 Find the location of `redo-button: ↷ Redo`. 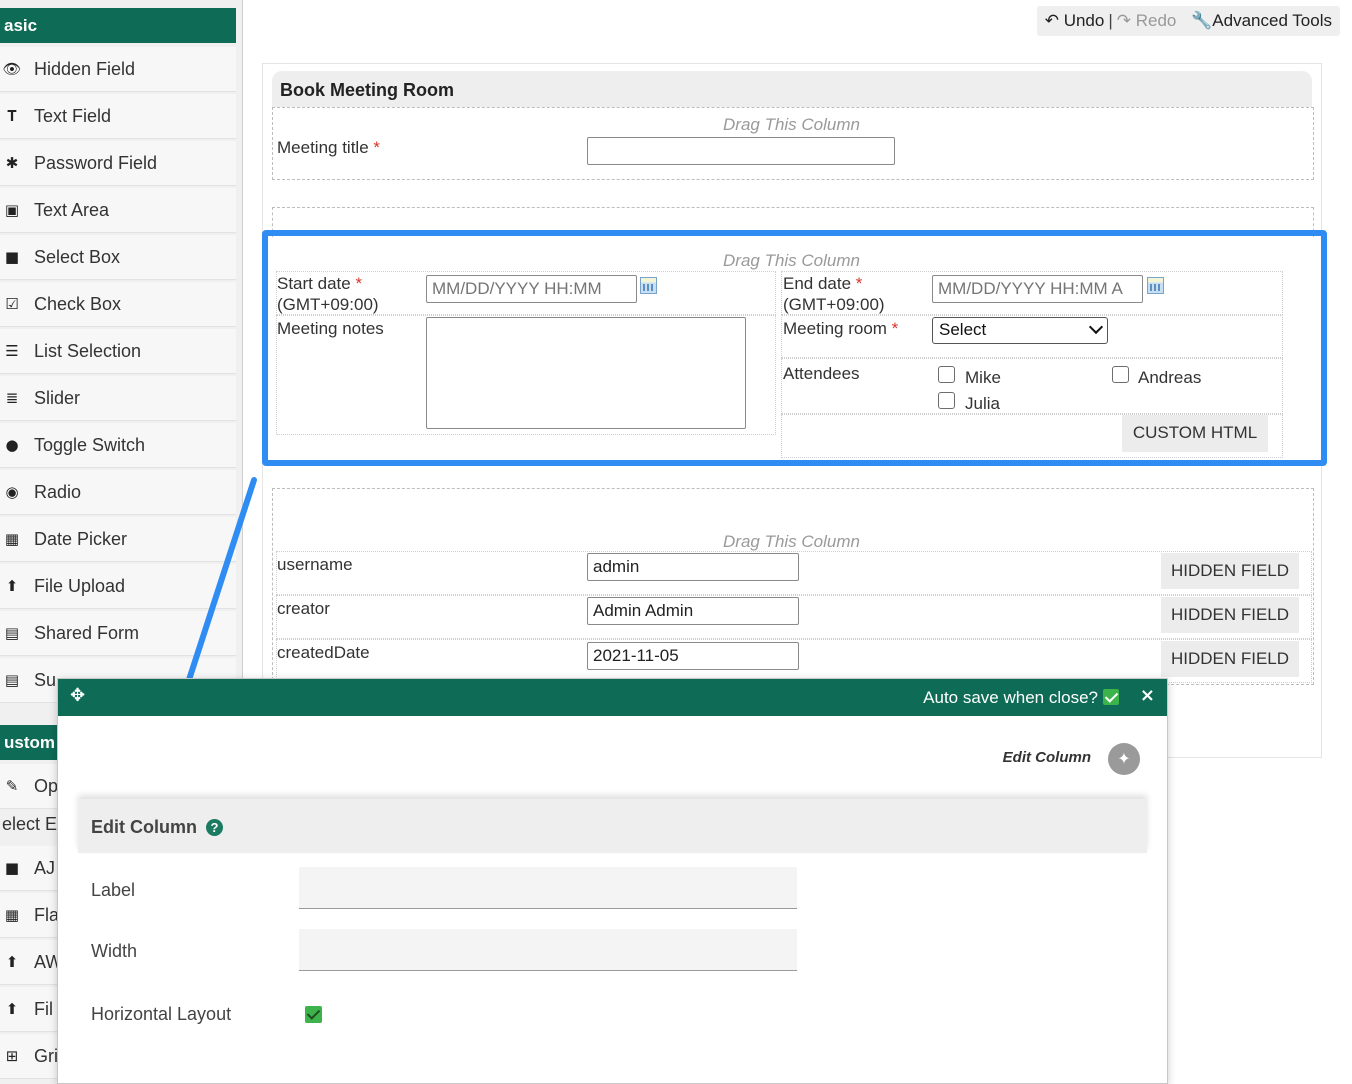

redo-button: ↷ Redo is located at coordinates (1147, 20).